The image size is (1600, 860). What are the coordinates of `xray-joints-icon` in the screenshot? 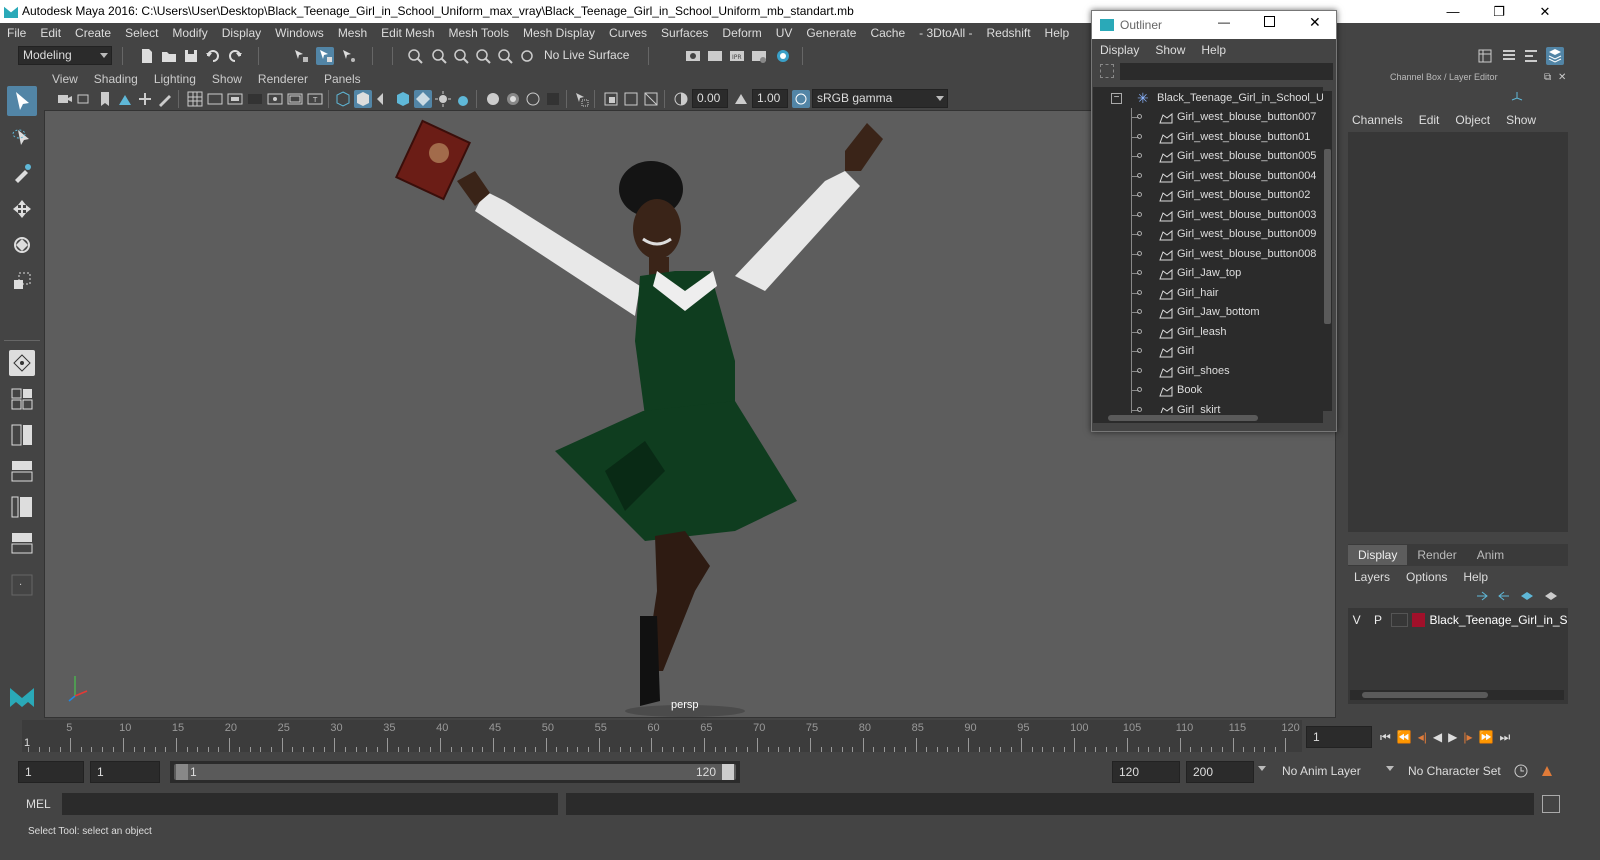 It's located at (631, 99).